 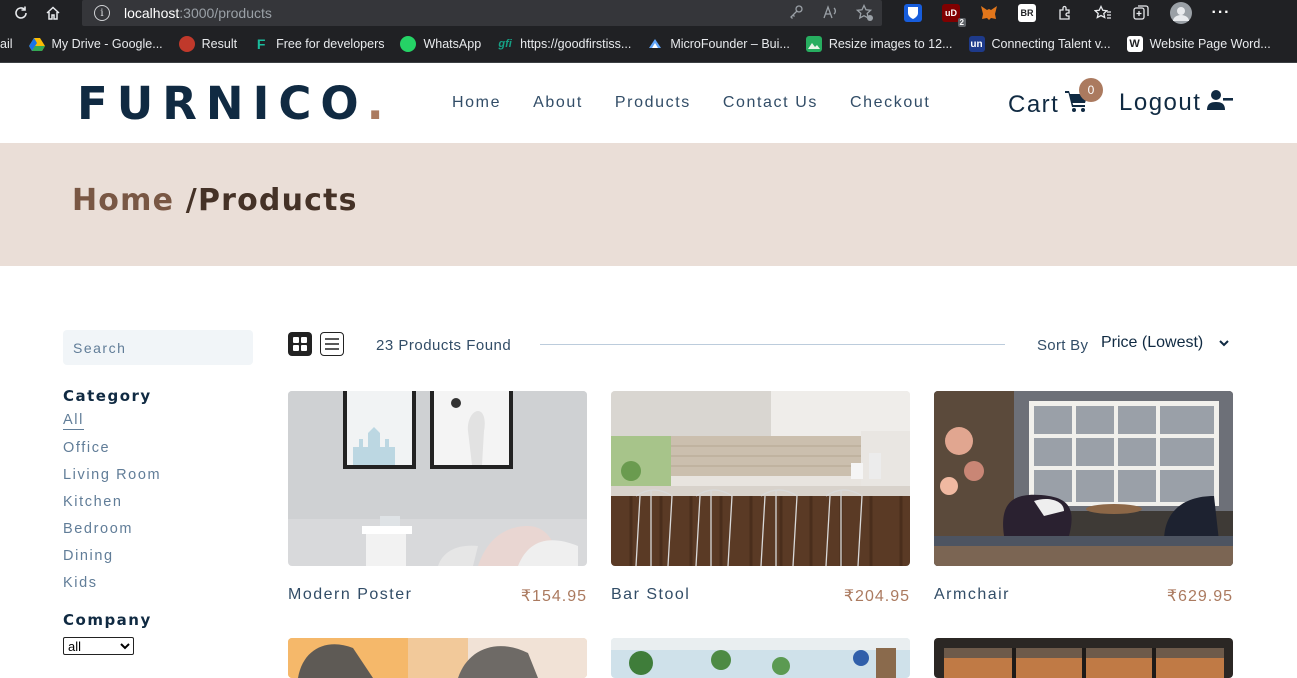 I want to click on sort-select: Price (Lowest), so click(x=1165, y=343).